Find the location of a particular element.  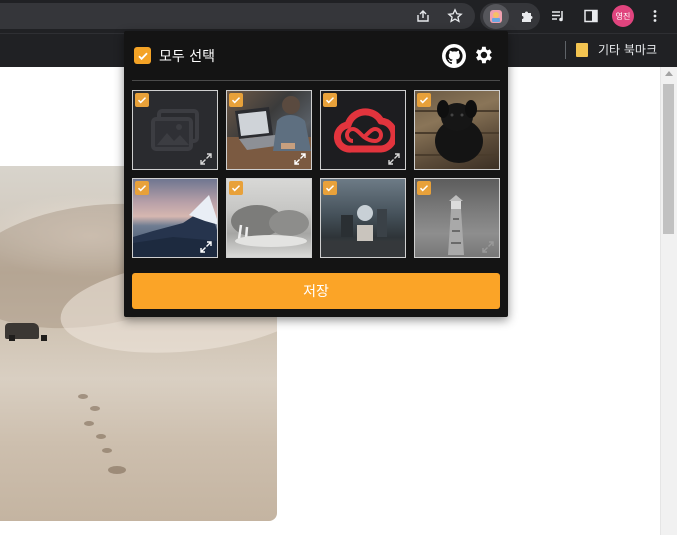

other-bookmarks-label: 기타 북마크 is located at coordinates (627, 49).